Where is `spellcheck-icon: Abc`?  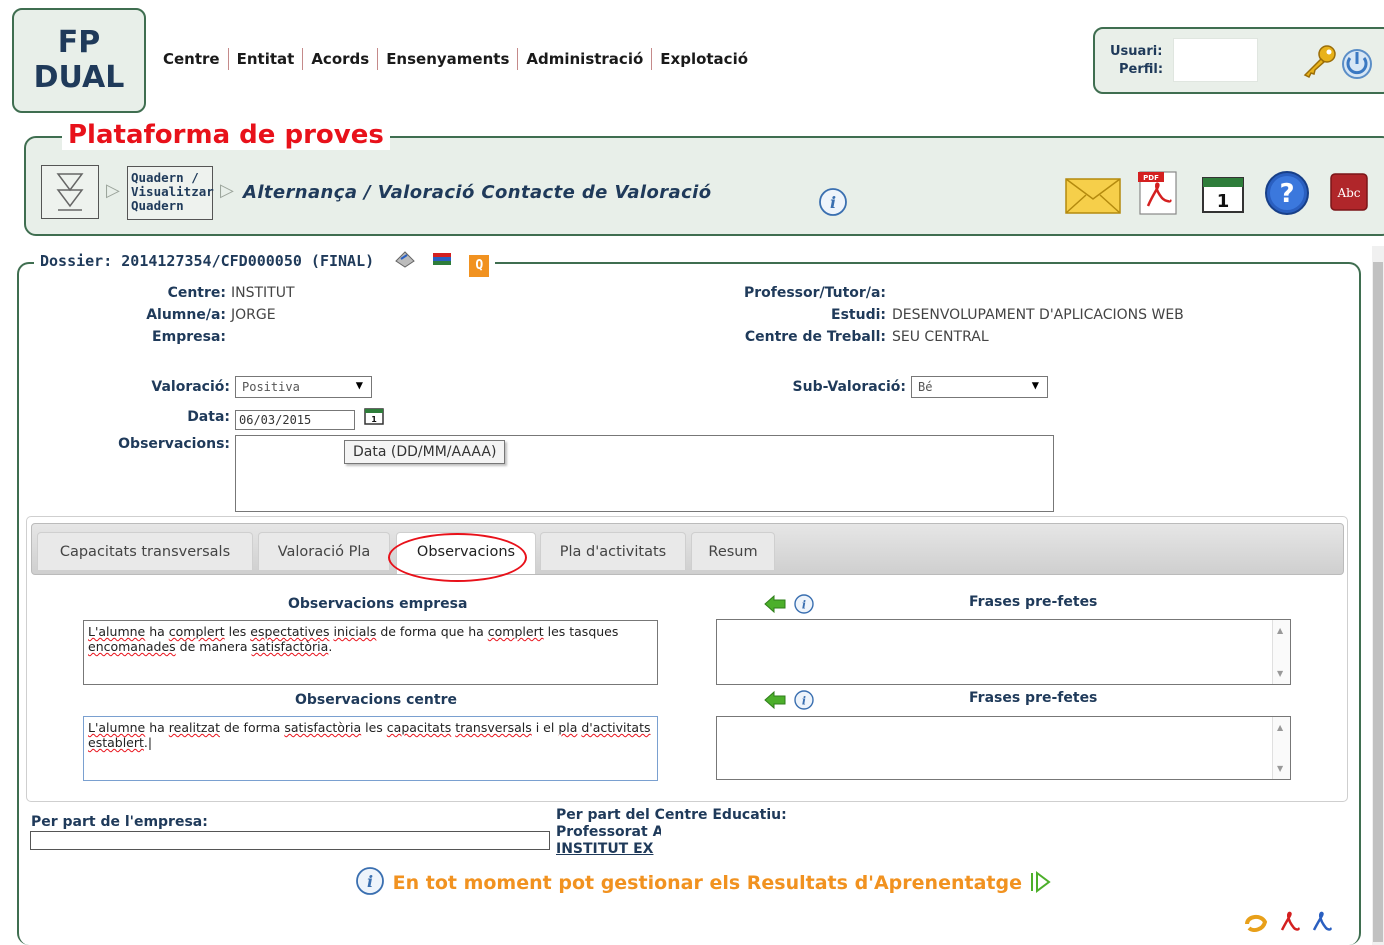
spellcheck-icon: Abc is located at coordinates (1350, 193).